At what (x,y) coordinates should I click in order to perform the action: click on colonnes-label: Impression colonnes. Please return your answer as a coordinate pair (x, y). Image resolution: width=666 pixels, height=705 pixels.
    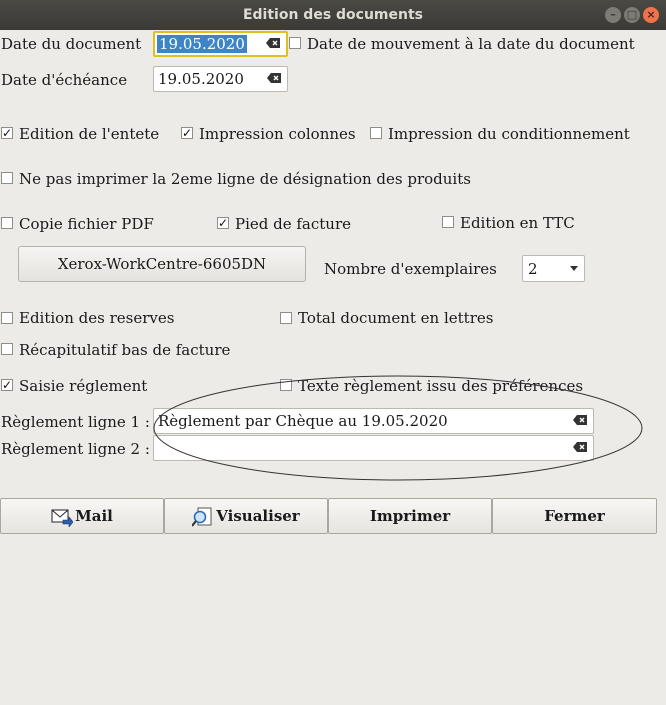
    Looking at the image, I should click on (277, 134).